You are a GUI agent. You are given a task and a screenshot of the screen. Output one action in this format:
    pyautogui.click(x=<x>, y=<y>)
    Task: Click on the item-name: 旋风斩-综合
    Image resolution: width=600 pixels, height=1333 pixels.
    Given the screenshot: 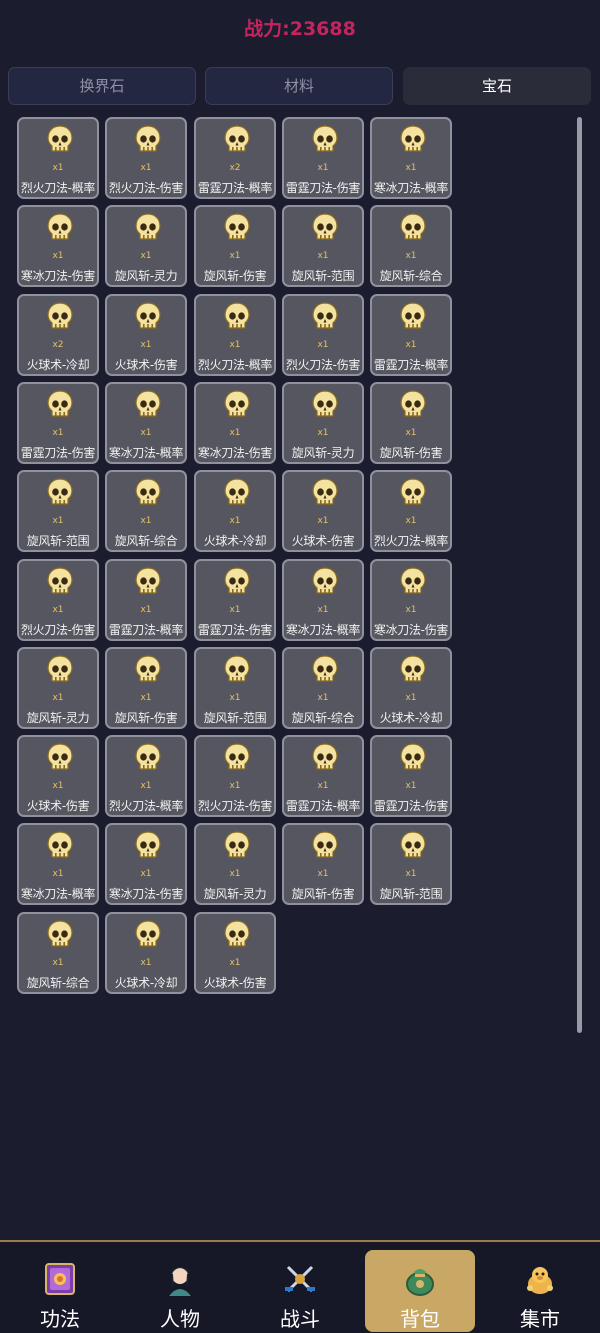 What is the action you would take?
    pyautogui.click(x=58, y=983)
    